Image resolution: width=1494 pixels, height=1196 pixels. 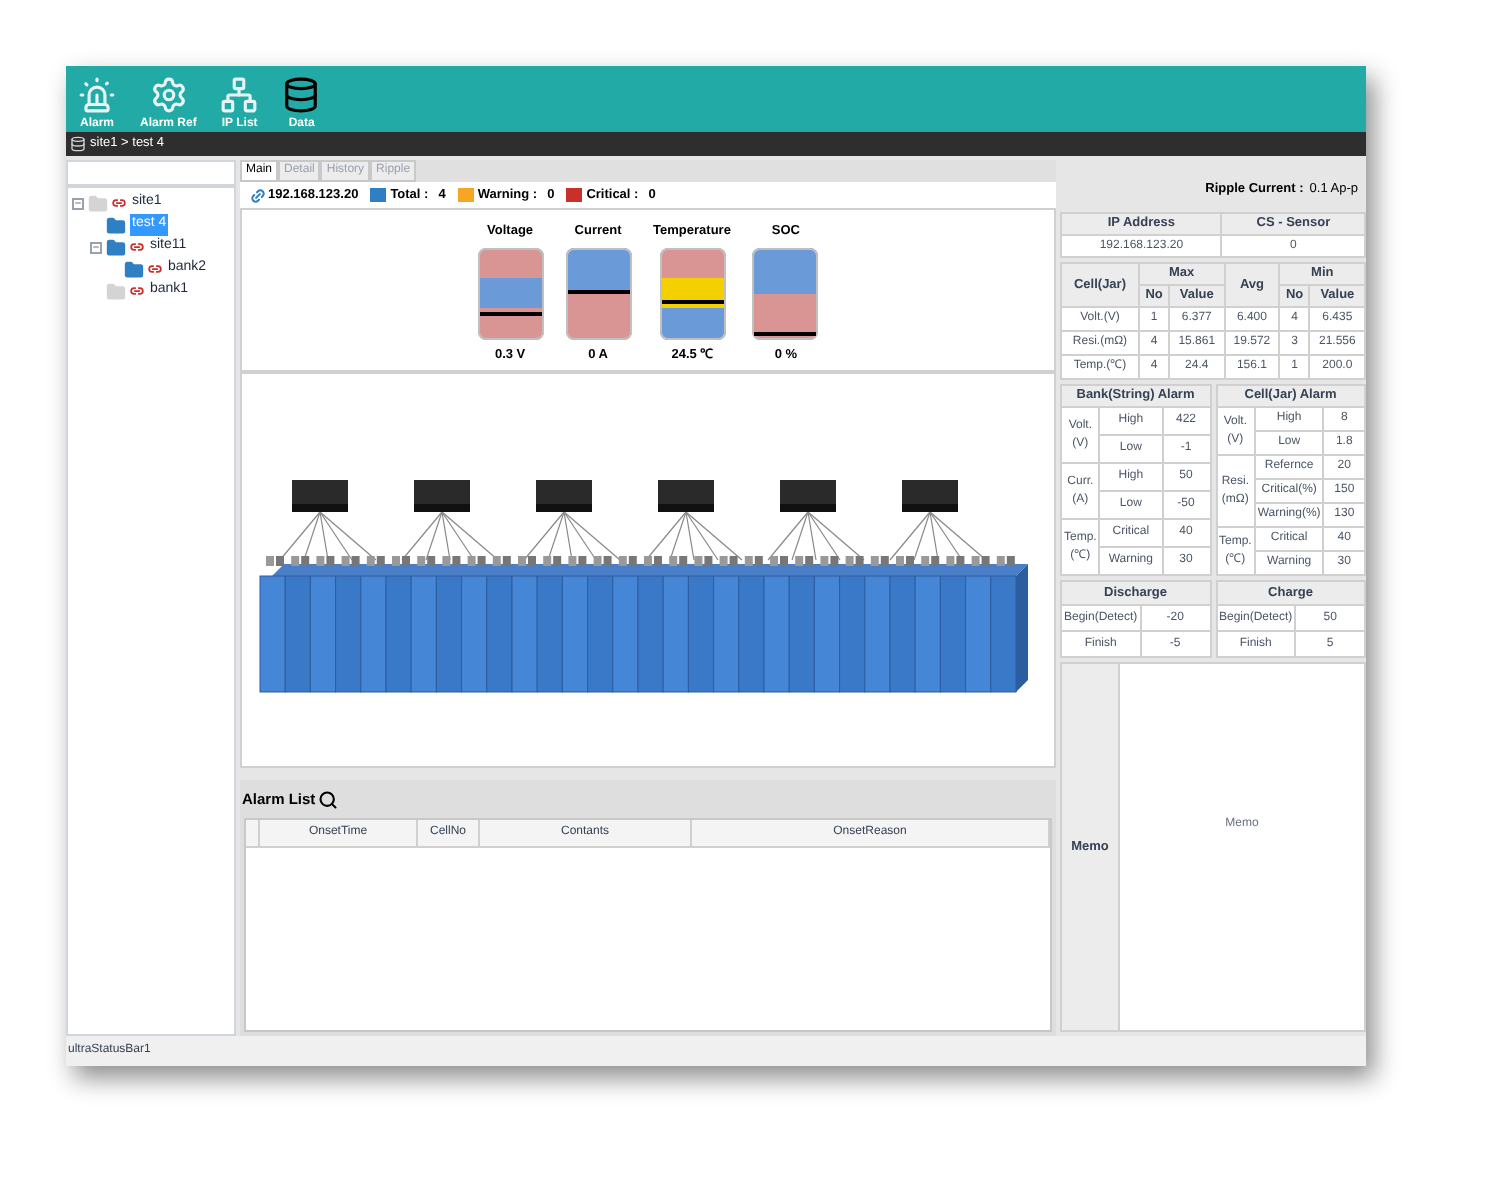 I want to click on search-field, so click(x=151, y=173).